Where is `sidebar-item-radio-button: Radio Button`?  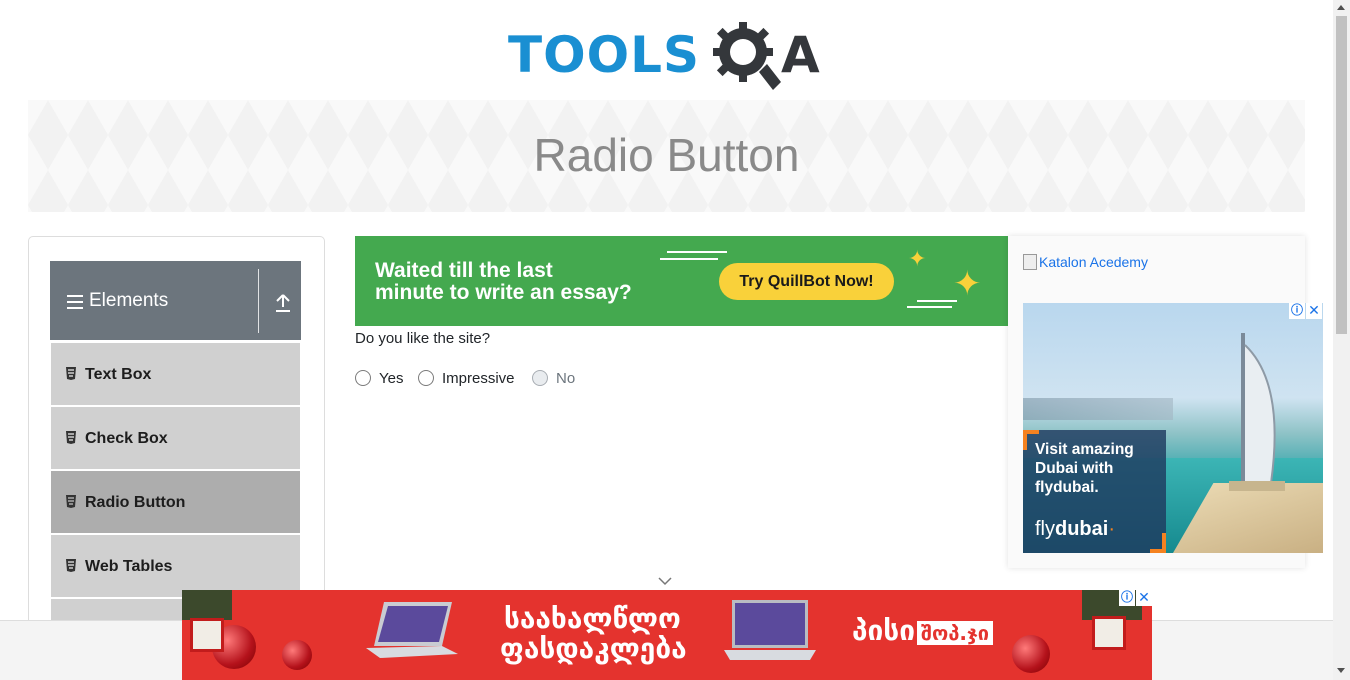 sidebar-item-radio-button: Radio Button is located at coordinates (175, 502).